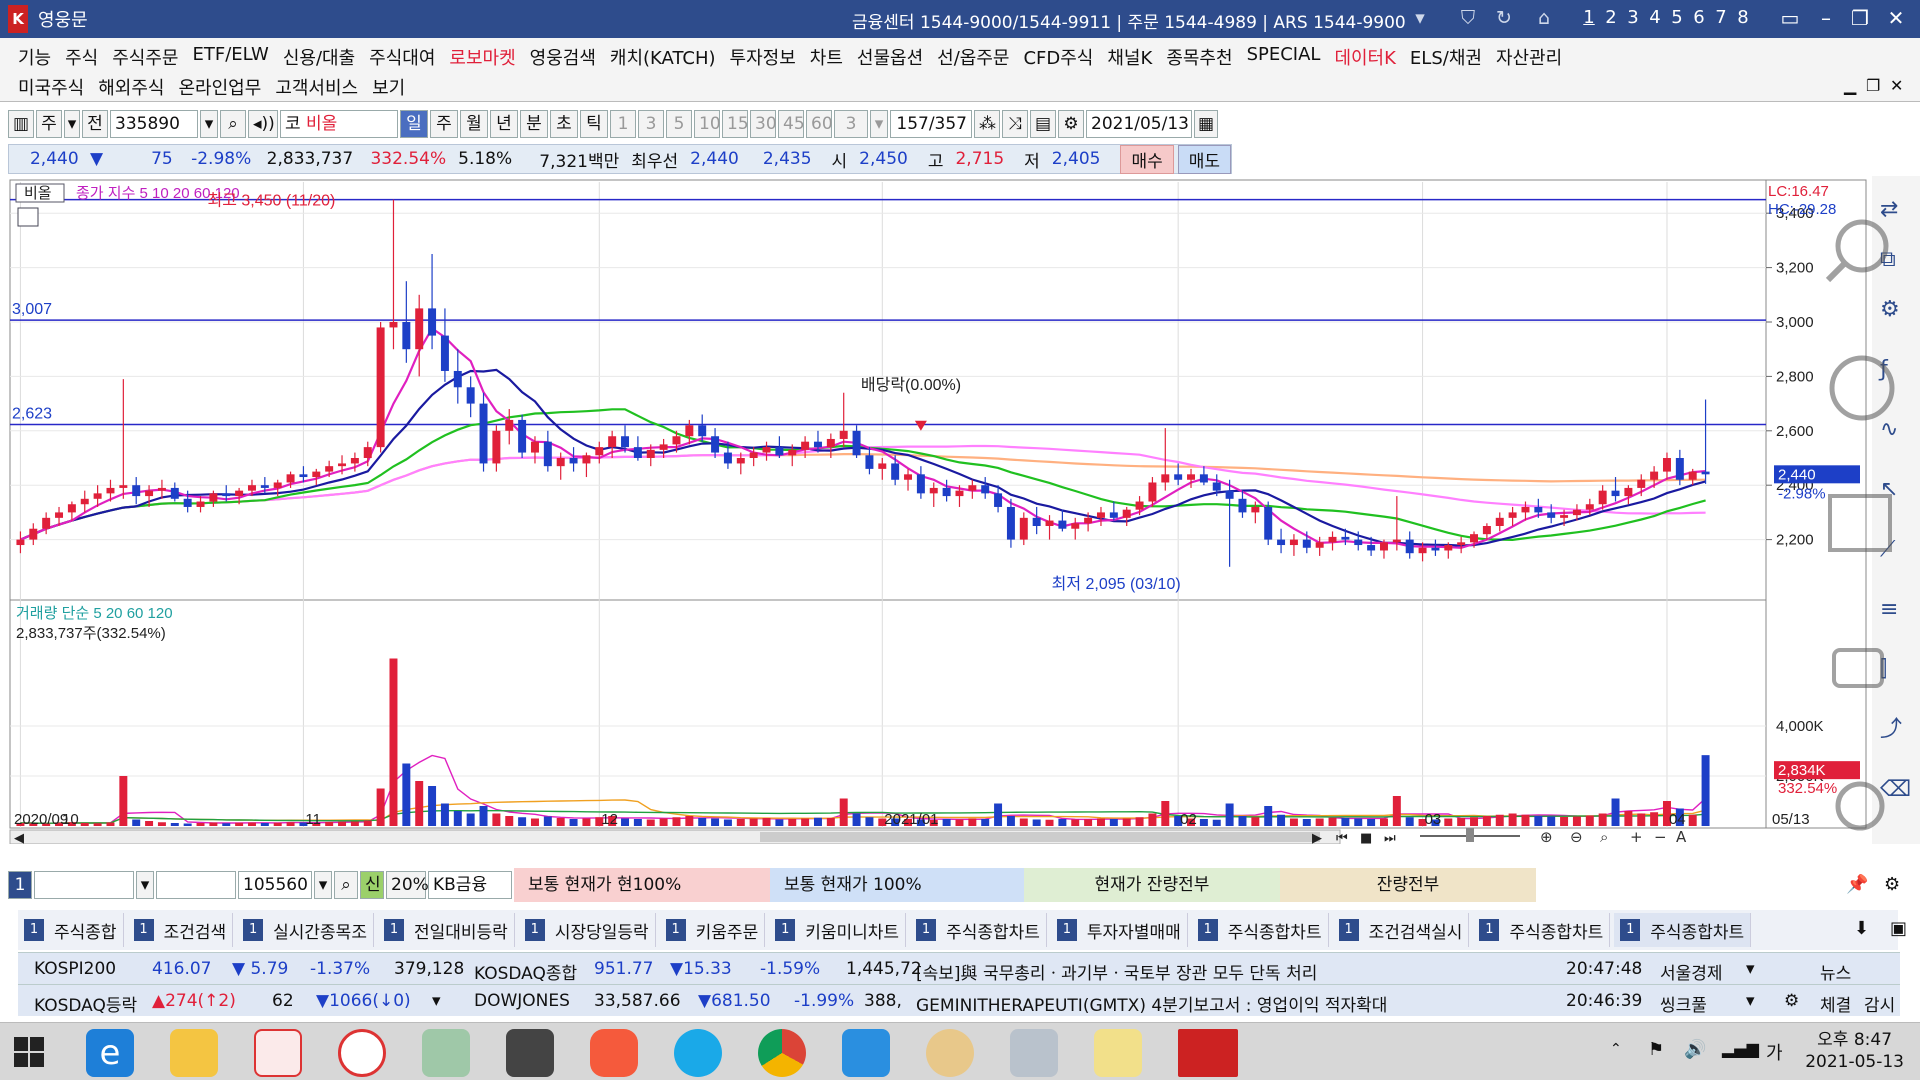 This screenshot has height=1080, width=1920. Describe the element at coordinates (1317, 838) in the screenshot. I see `scroll-right-icon: ▶` at that location.